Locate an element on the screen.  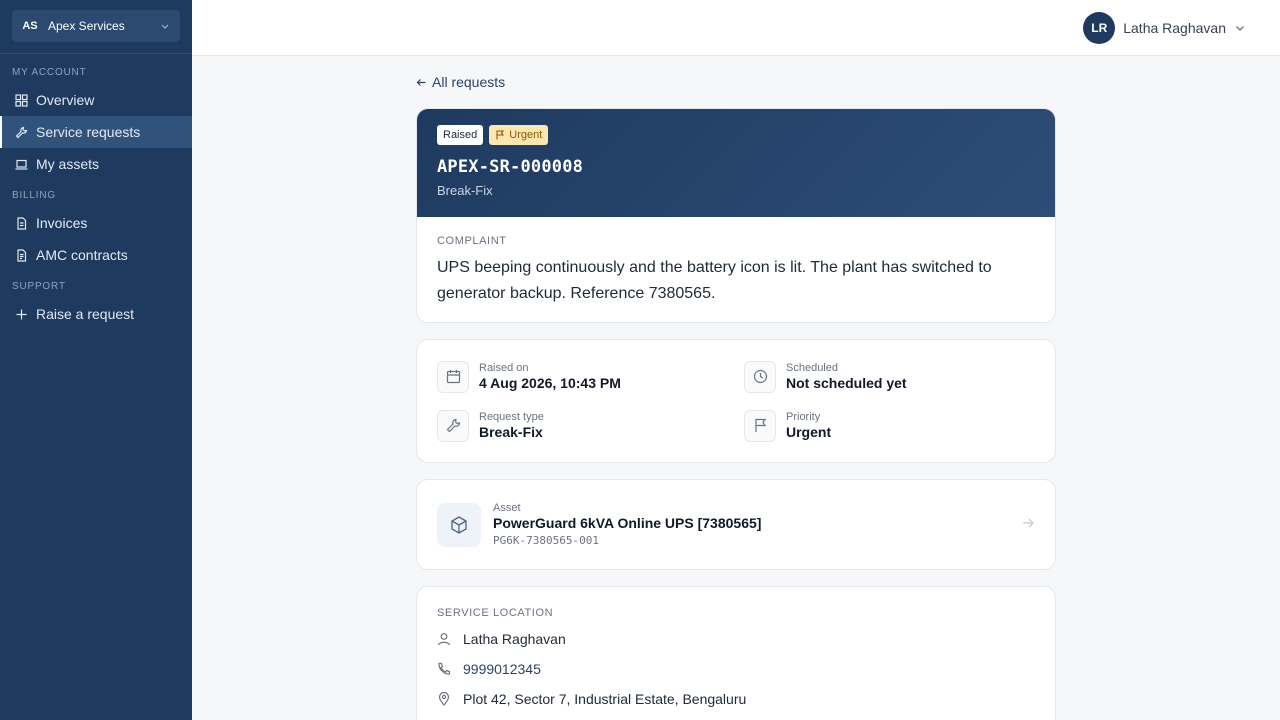
box-icon is located at coordinates (459, 524).